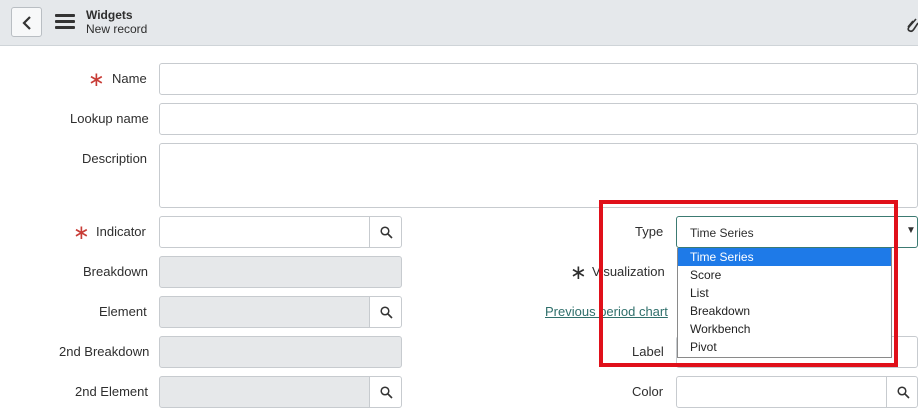  Describe the element at coordinates (538, 175) in the screenshot. I see `description-textarea` at that location.